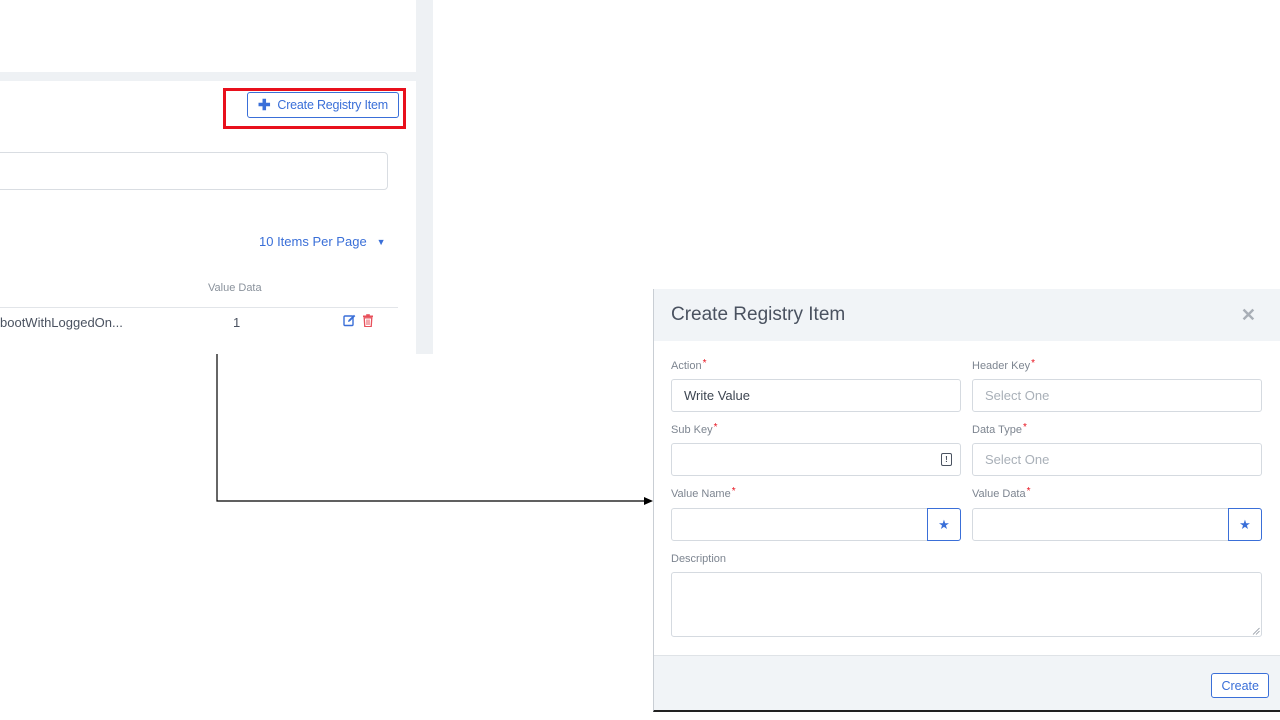 This screenshot has height=720, width=1280. What do you see at coordinates (966, 604) in the screenshot?
I see `description-textarea` at bounding box center [966, 604].